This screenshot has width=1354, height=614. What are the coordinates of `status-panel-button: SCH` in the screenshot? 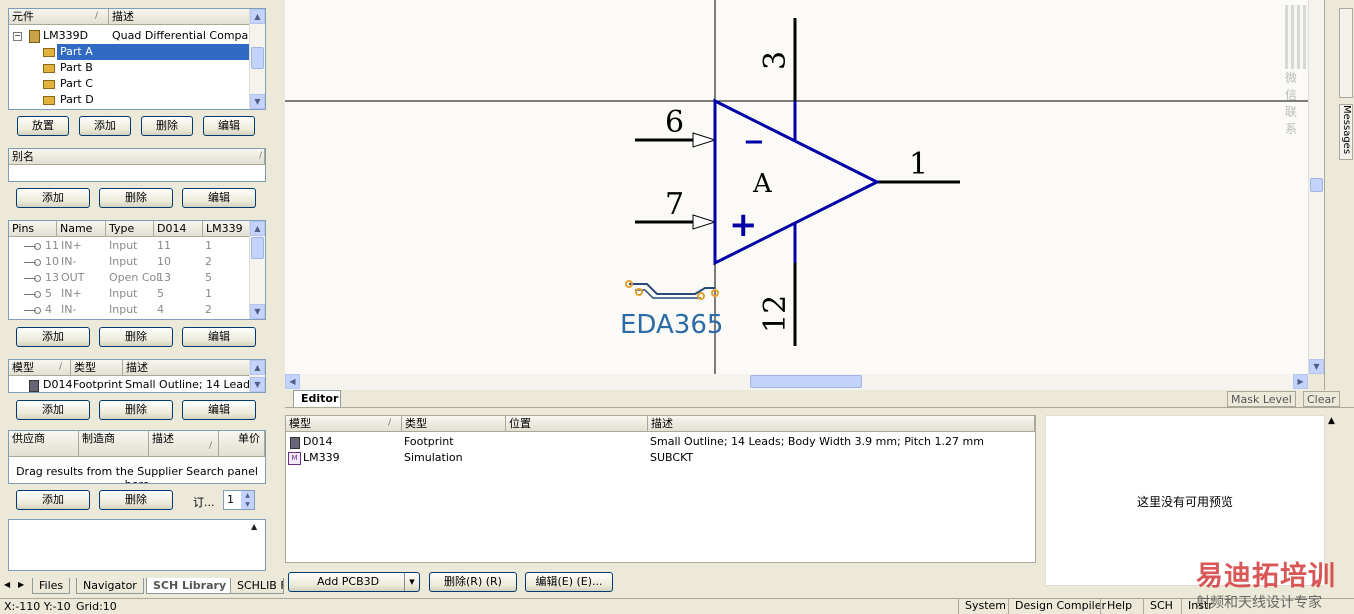 It's located at (1161, 606).